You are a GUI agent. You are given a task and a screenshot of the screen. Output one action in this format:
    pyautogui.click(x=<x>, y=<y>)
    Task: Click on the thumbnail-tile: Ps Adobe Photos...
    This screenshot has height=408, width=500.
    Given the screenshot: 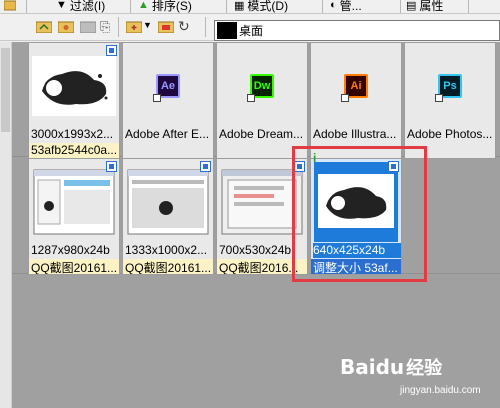 What is the action you would take?
    pyautogui.click(x=450, y=100)
    